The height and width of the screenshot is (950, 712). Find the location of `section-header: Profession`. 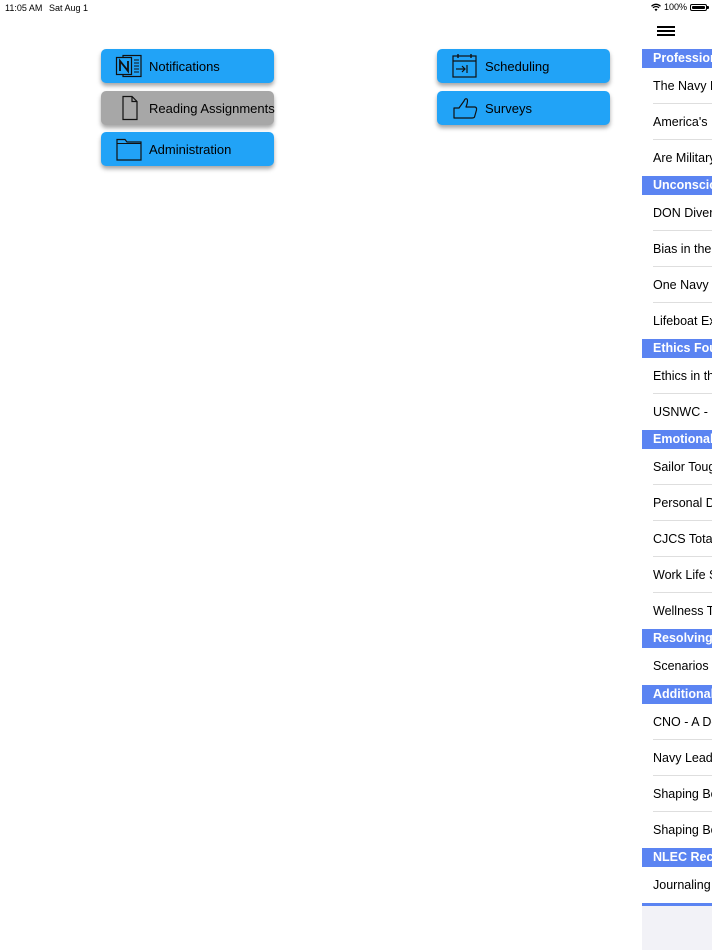

section-header: Profession is located at coordinates (677, 58).